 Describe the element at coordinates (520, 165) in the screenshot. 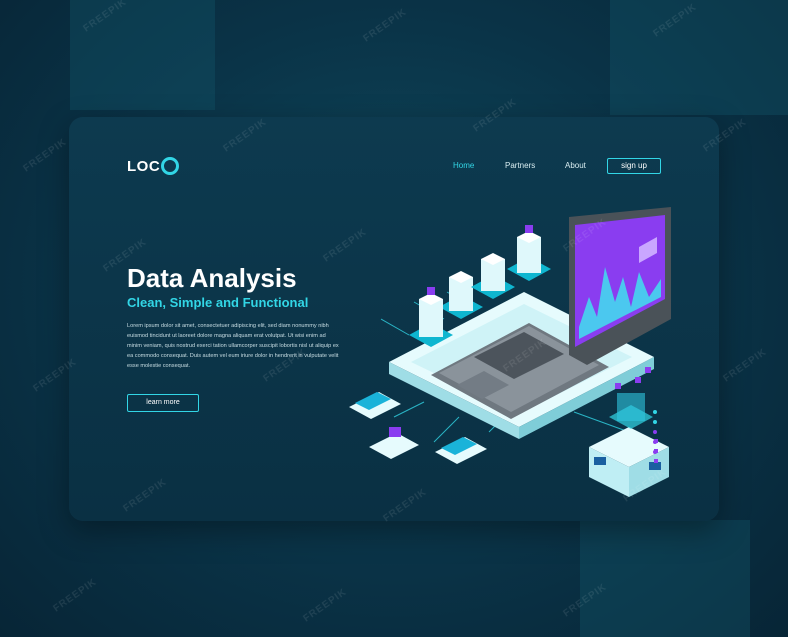

I see `nav-partners: Partners` at that location.